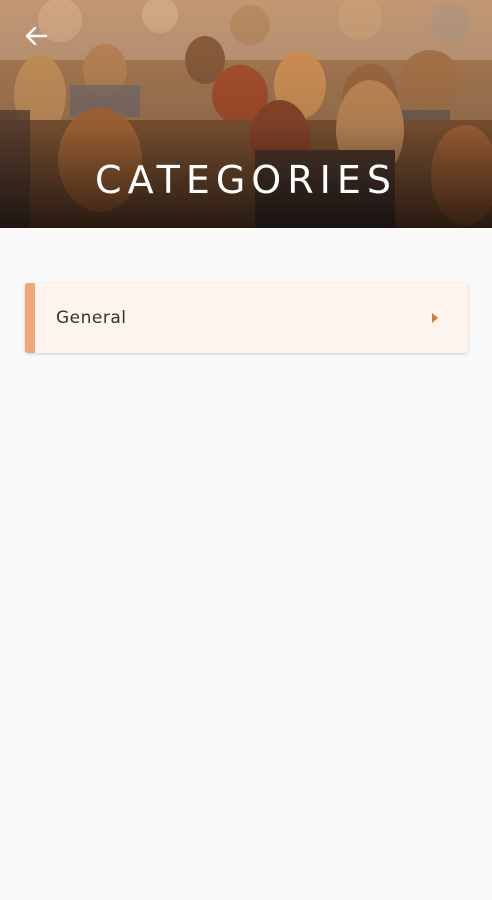 Image resolution: width=492 pixels, height=900 pixels. What do you see at coordinates (246, 180) in the screenshot?
I see `page-title: CATEGORIES` at bounding box center [246, 180].